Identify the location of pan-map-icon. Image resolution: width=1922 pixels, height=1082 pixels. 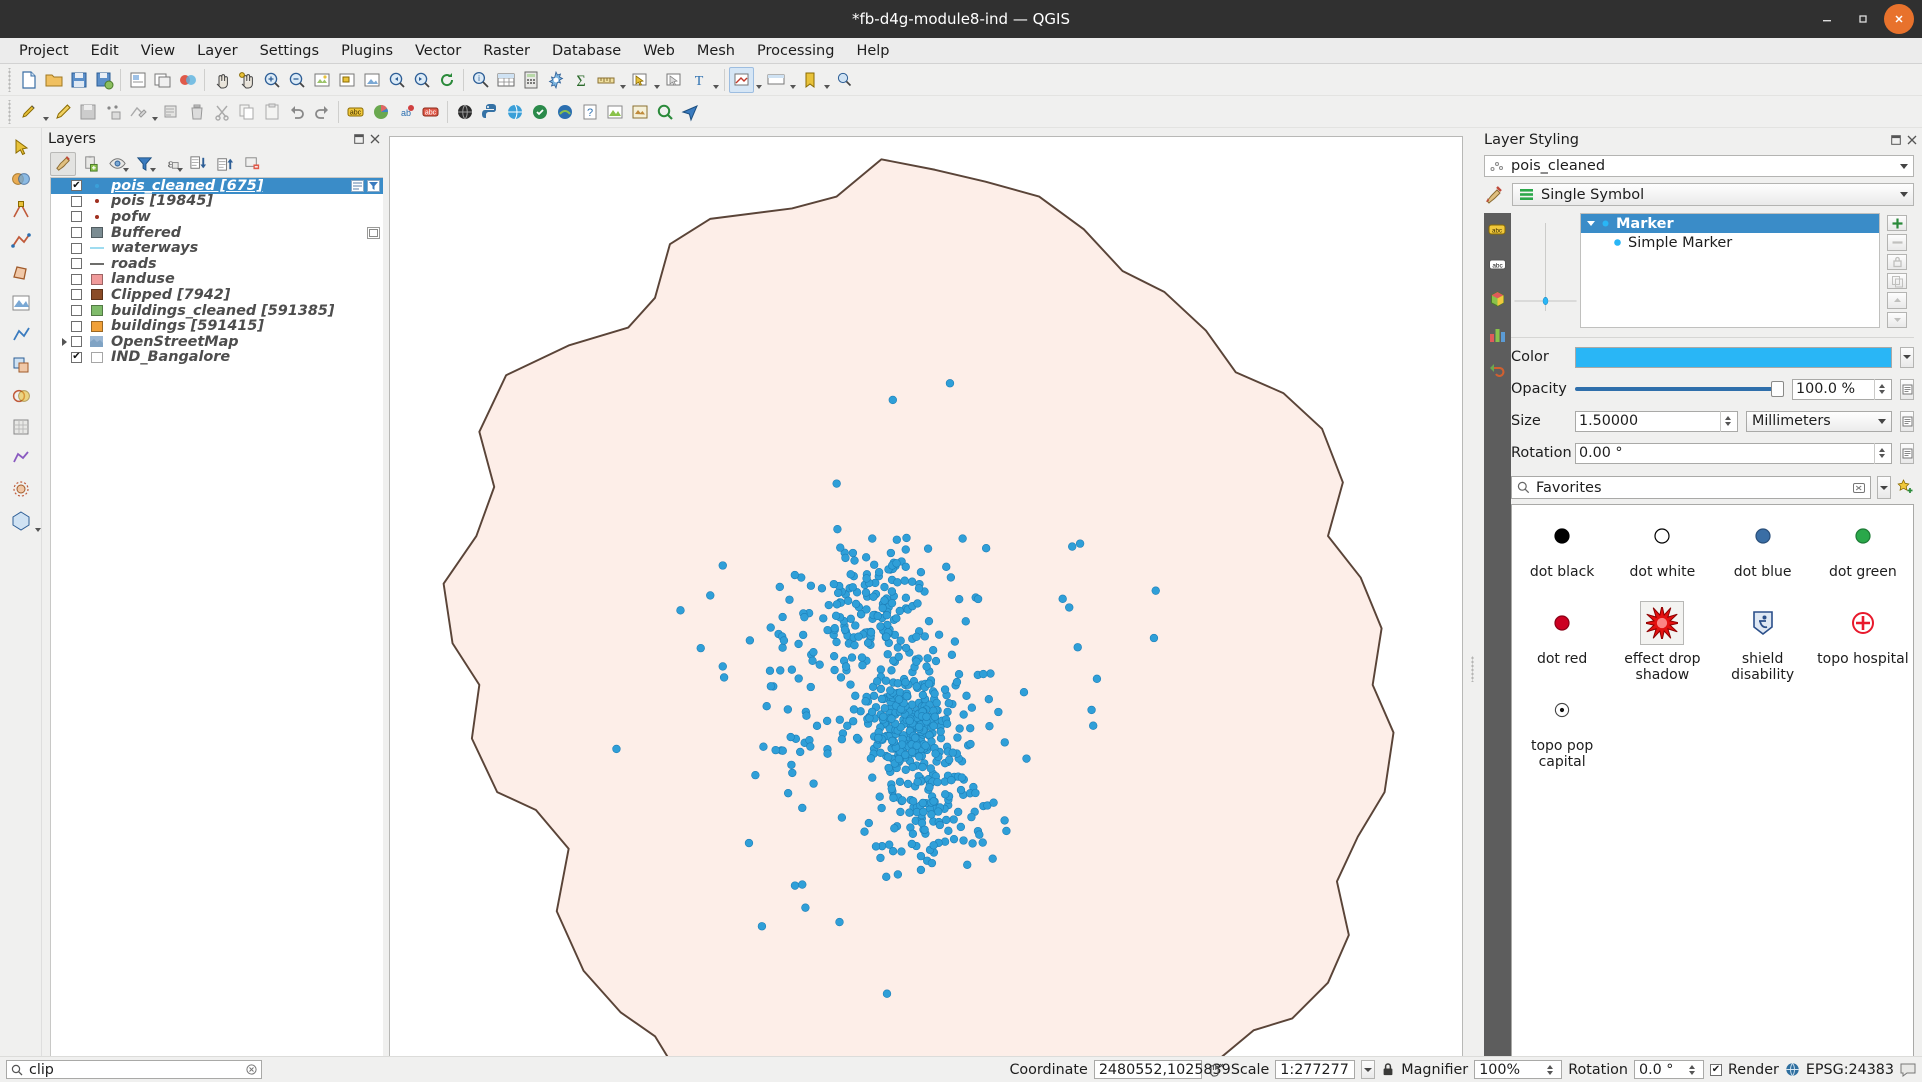
(221, 80).